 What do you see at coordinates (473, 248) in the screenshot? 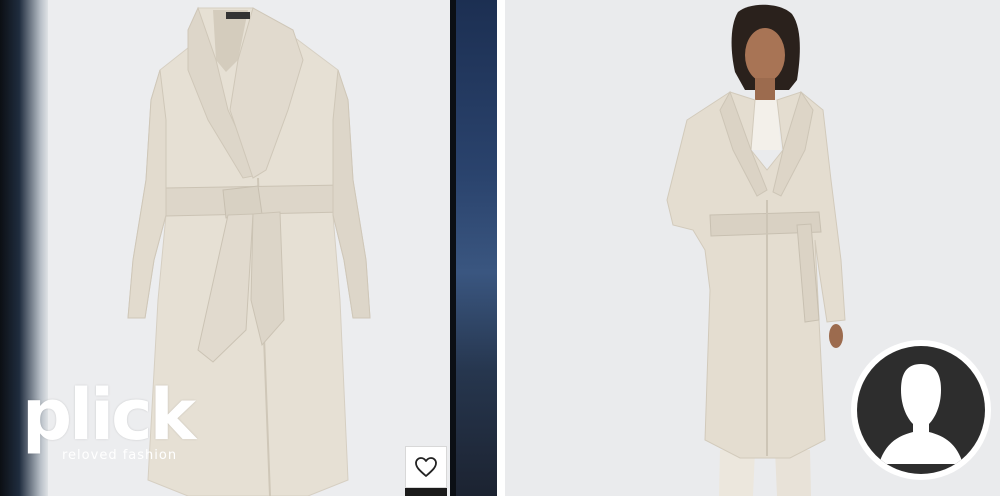
I see `photo-edge-right` at bounding box center [473, 248].